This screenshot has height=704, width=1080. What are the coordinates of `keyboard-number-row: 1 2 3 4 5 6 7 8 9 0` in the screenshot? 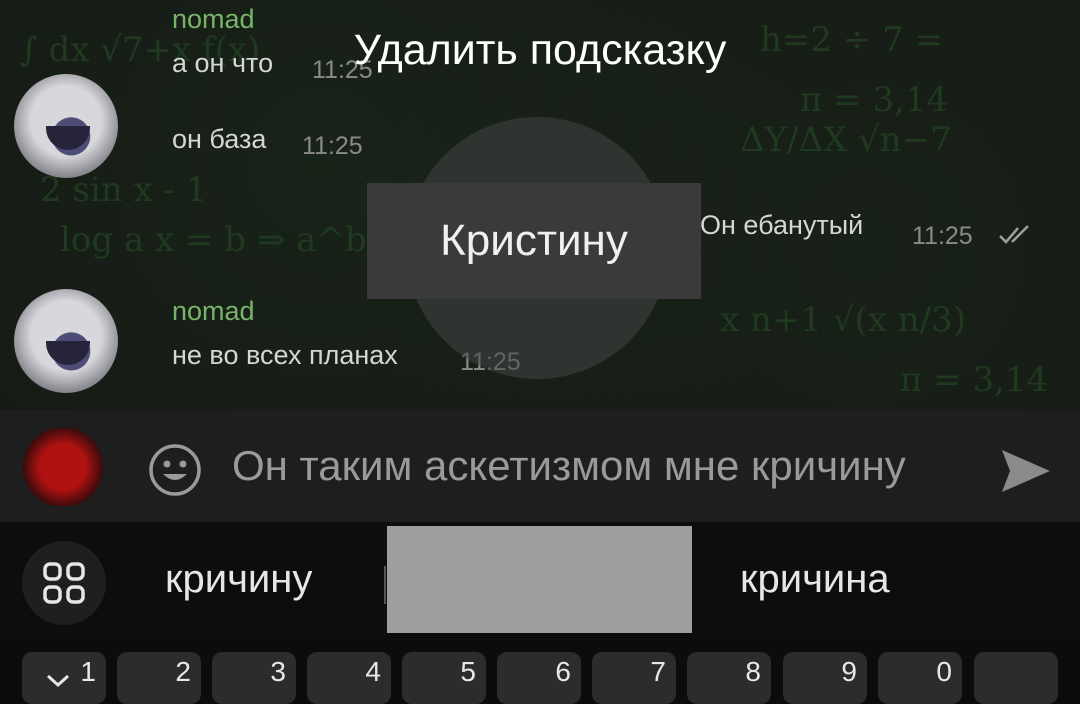 It's located at (540, 678).